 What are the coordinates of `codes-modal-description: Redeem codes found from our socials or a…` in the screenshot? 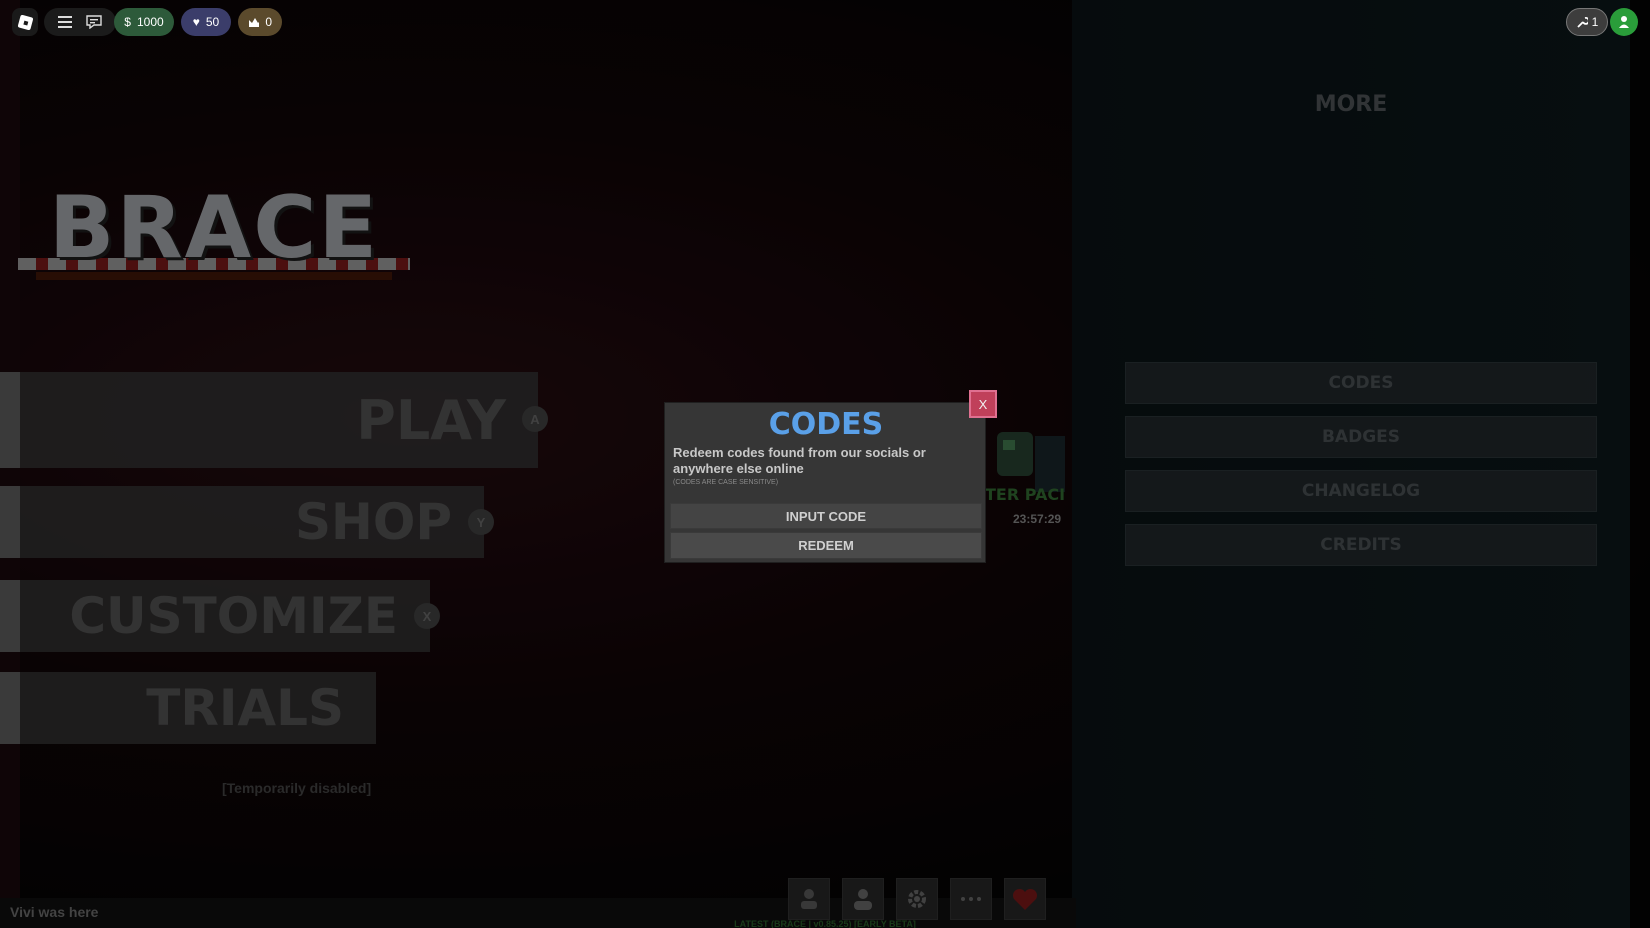 It's located at (799, 460).